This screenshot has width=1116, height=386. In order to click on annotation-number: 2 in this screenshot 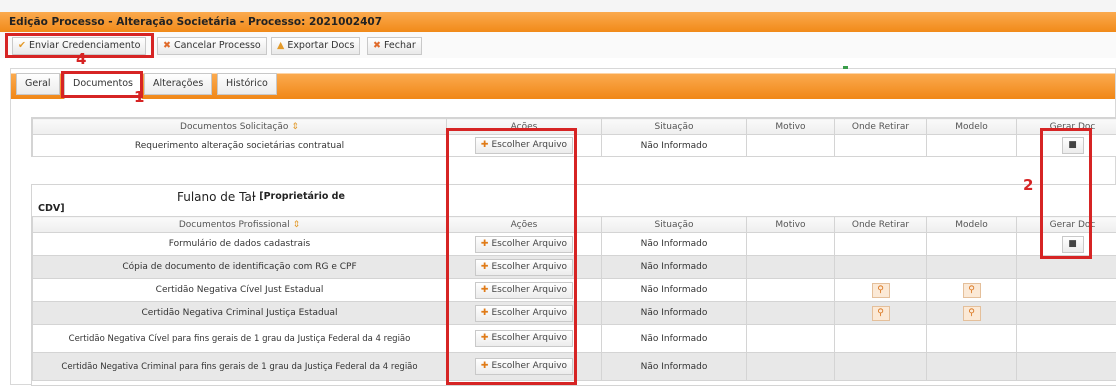, I will do `click(1028, 185)`.